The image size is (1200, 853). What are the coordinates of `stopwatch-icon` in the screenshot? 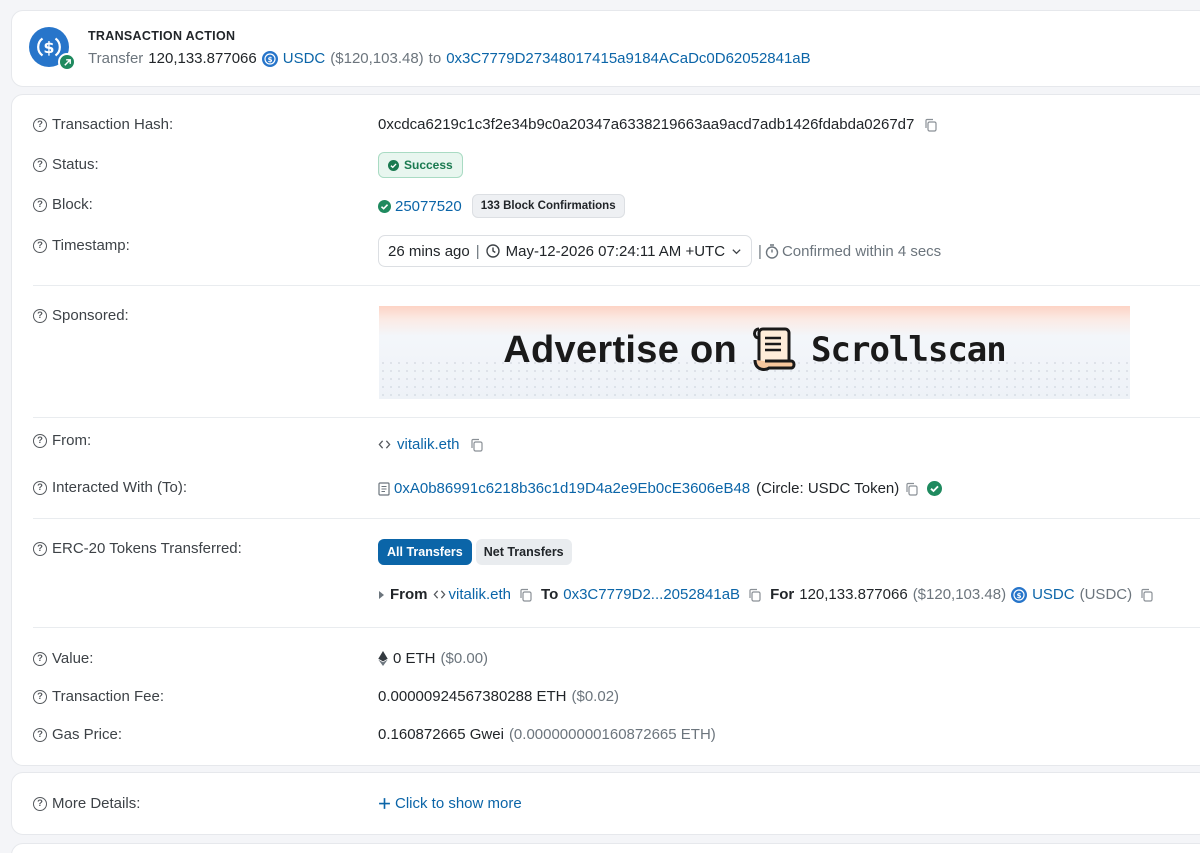 It's located at (772, 251).